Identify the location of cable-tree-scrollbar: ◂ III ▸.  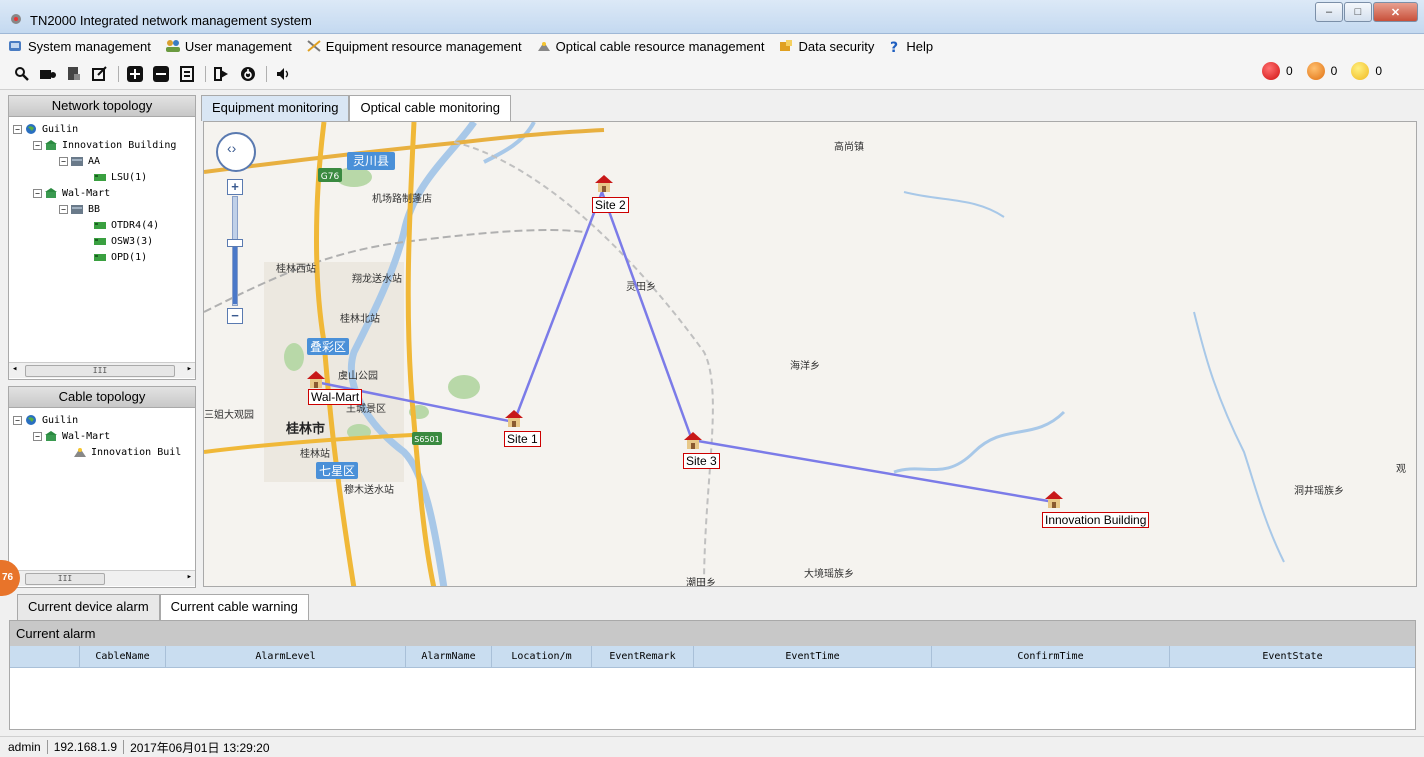
(102, 578).